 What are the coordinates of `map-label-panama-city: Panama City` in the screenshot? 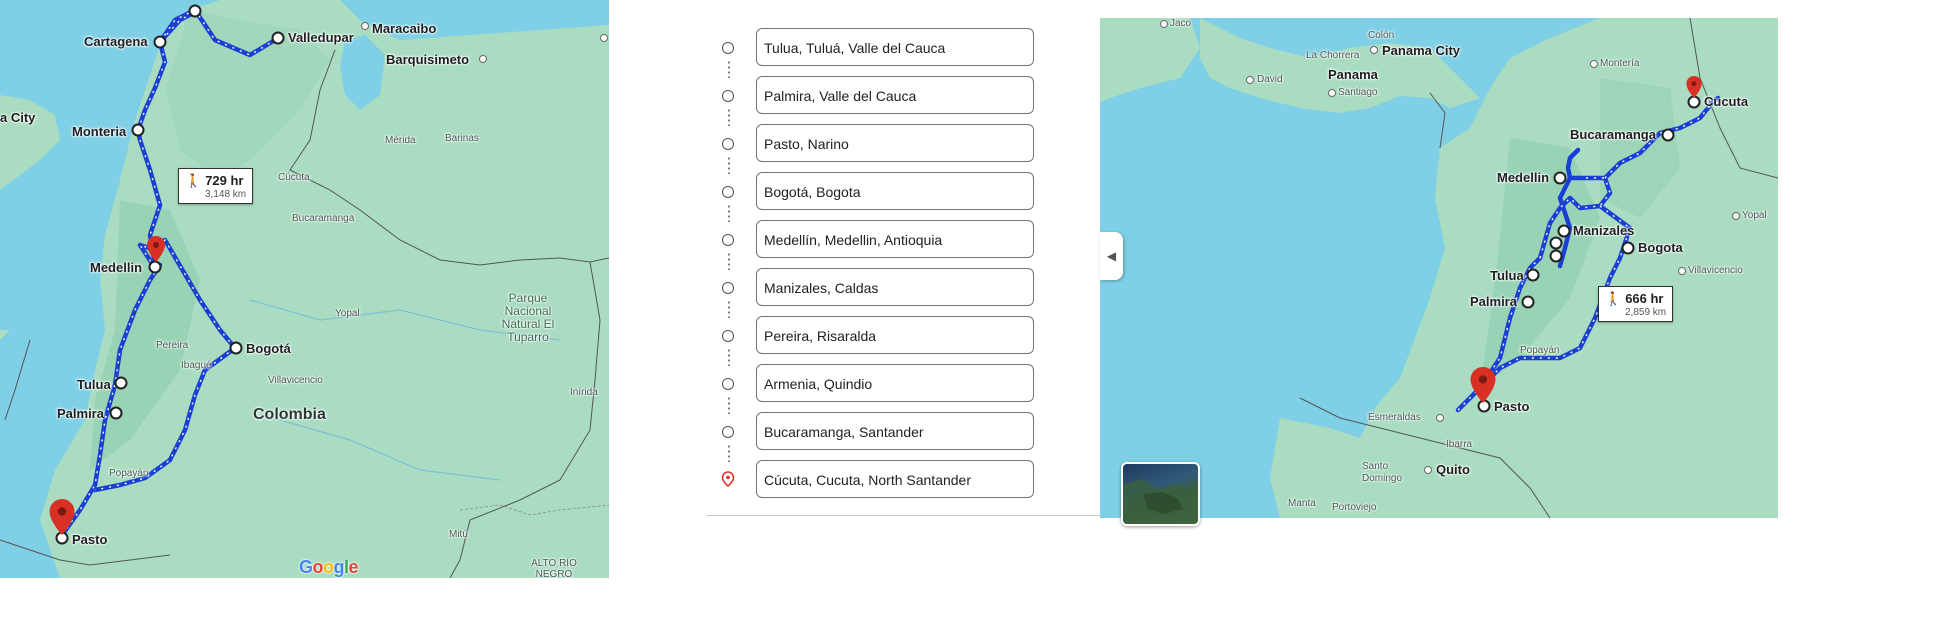 It's located at (1421, 50).